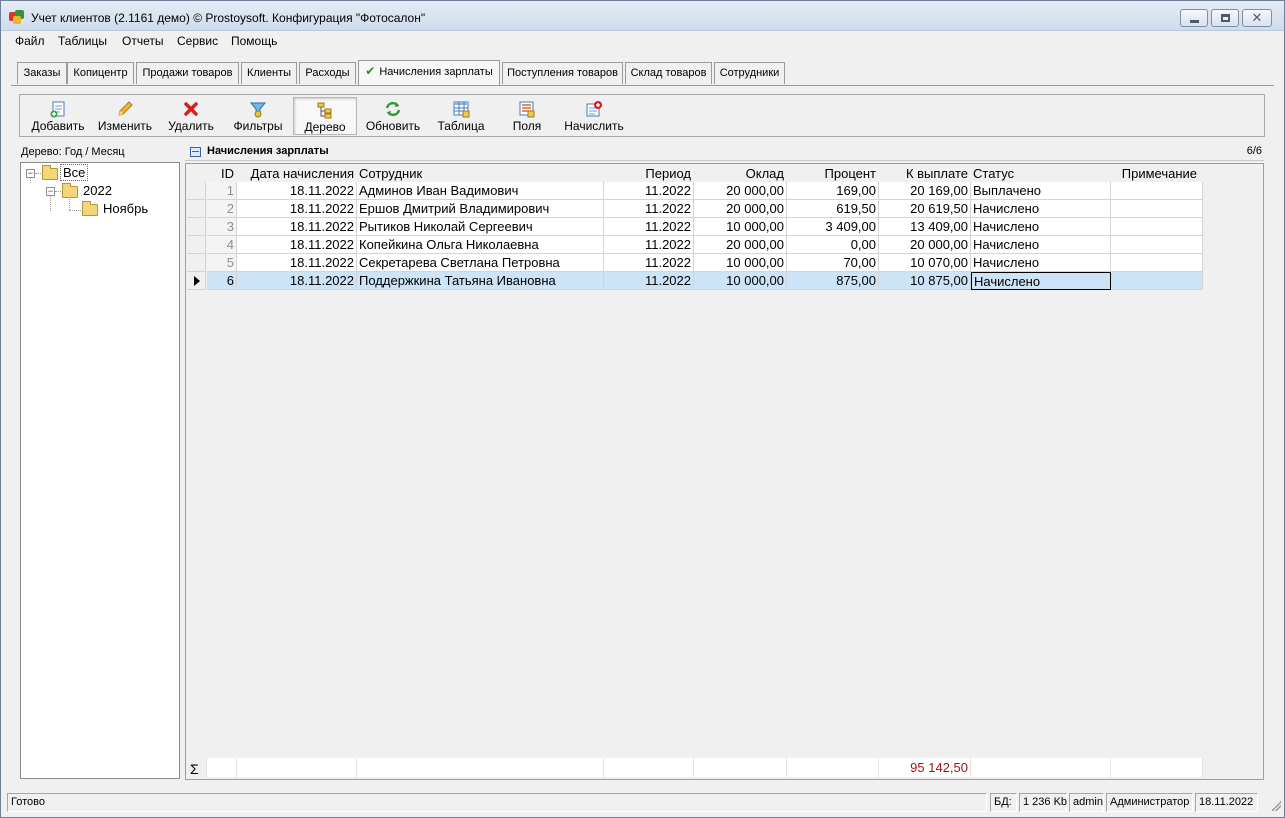 This screenshot has height=818, width=1285. Describe the element at coordinates (925, 191) in the screenshot. I see `cell-payout: 20 169,00` at that location.